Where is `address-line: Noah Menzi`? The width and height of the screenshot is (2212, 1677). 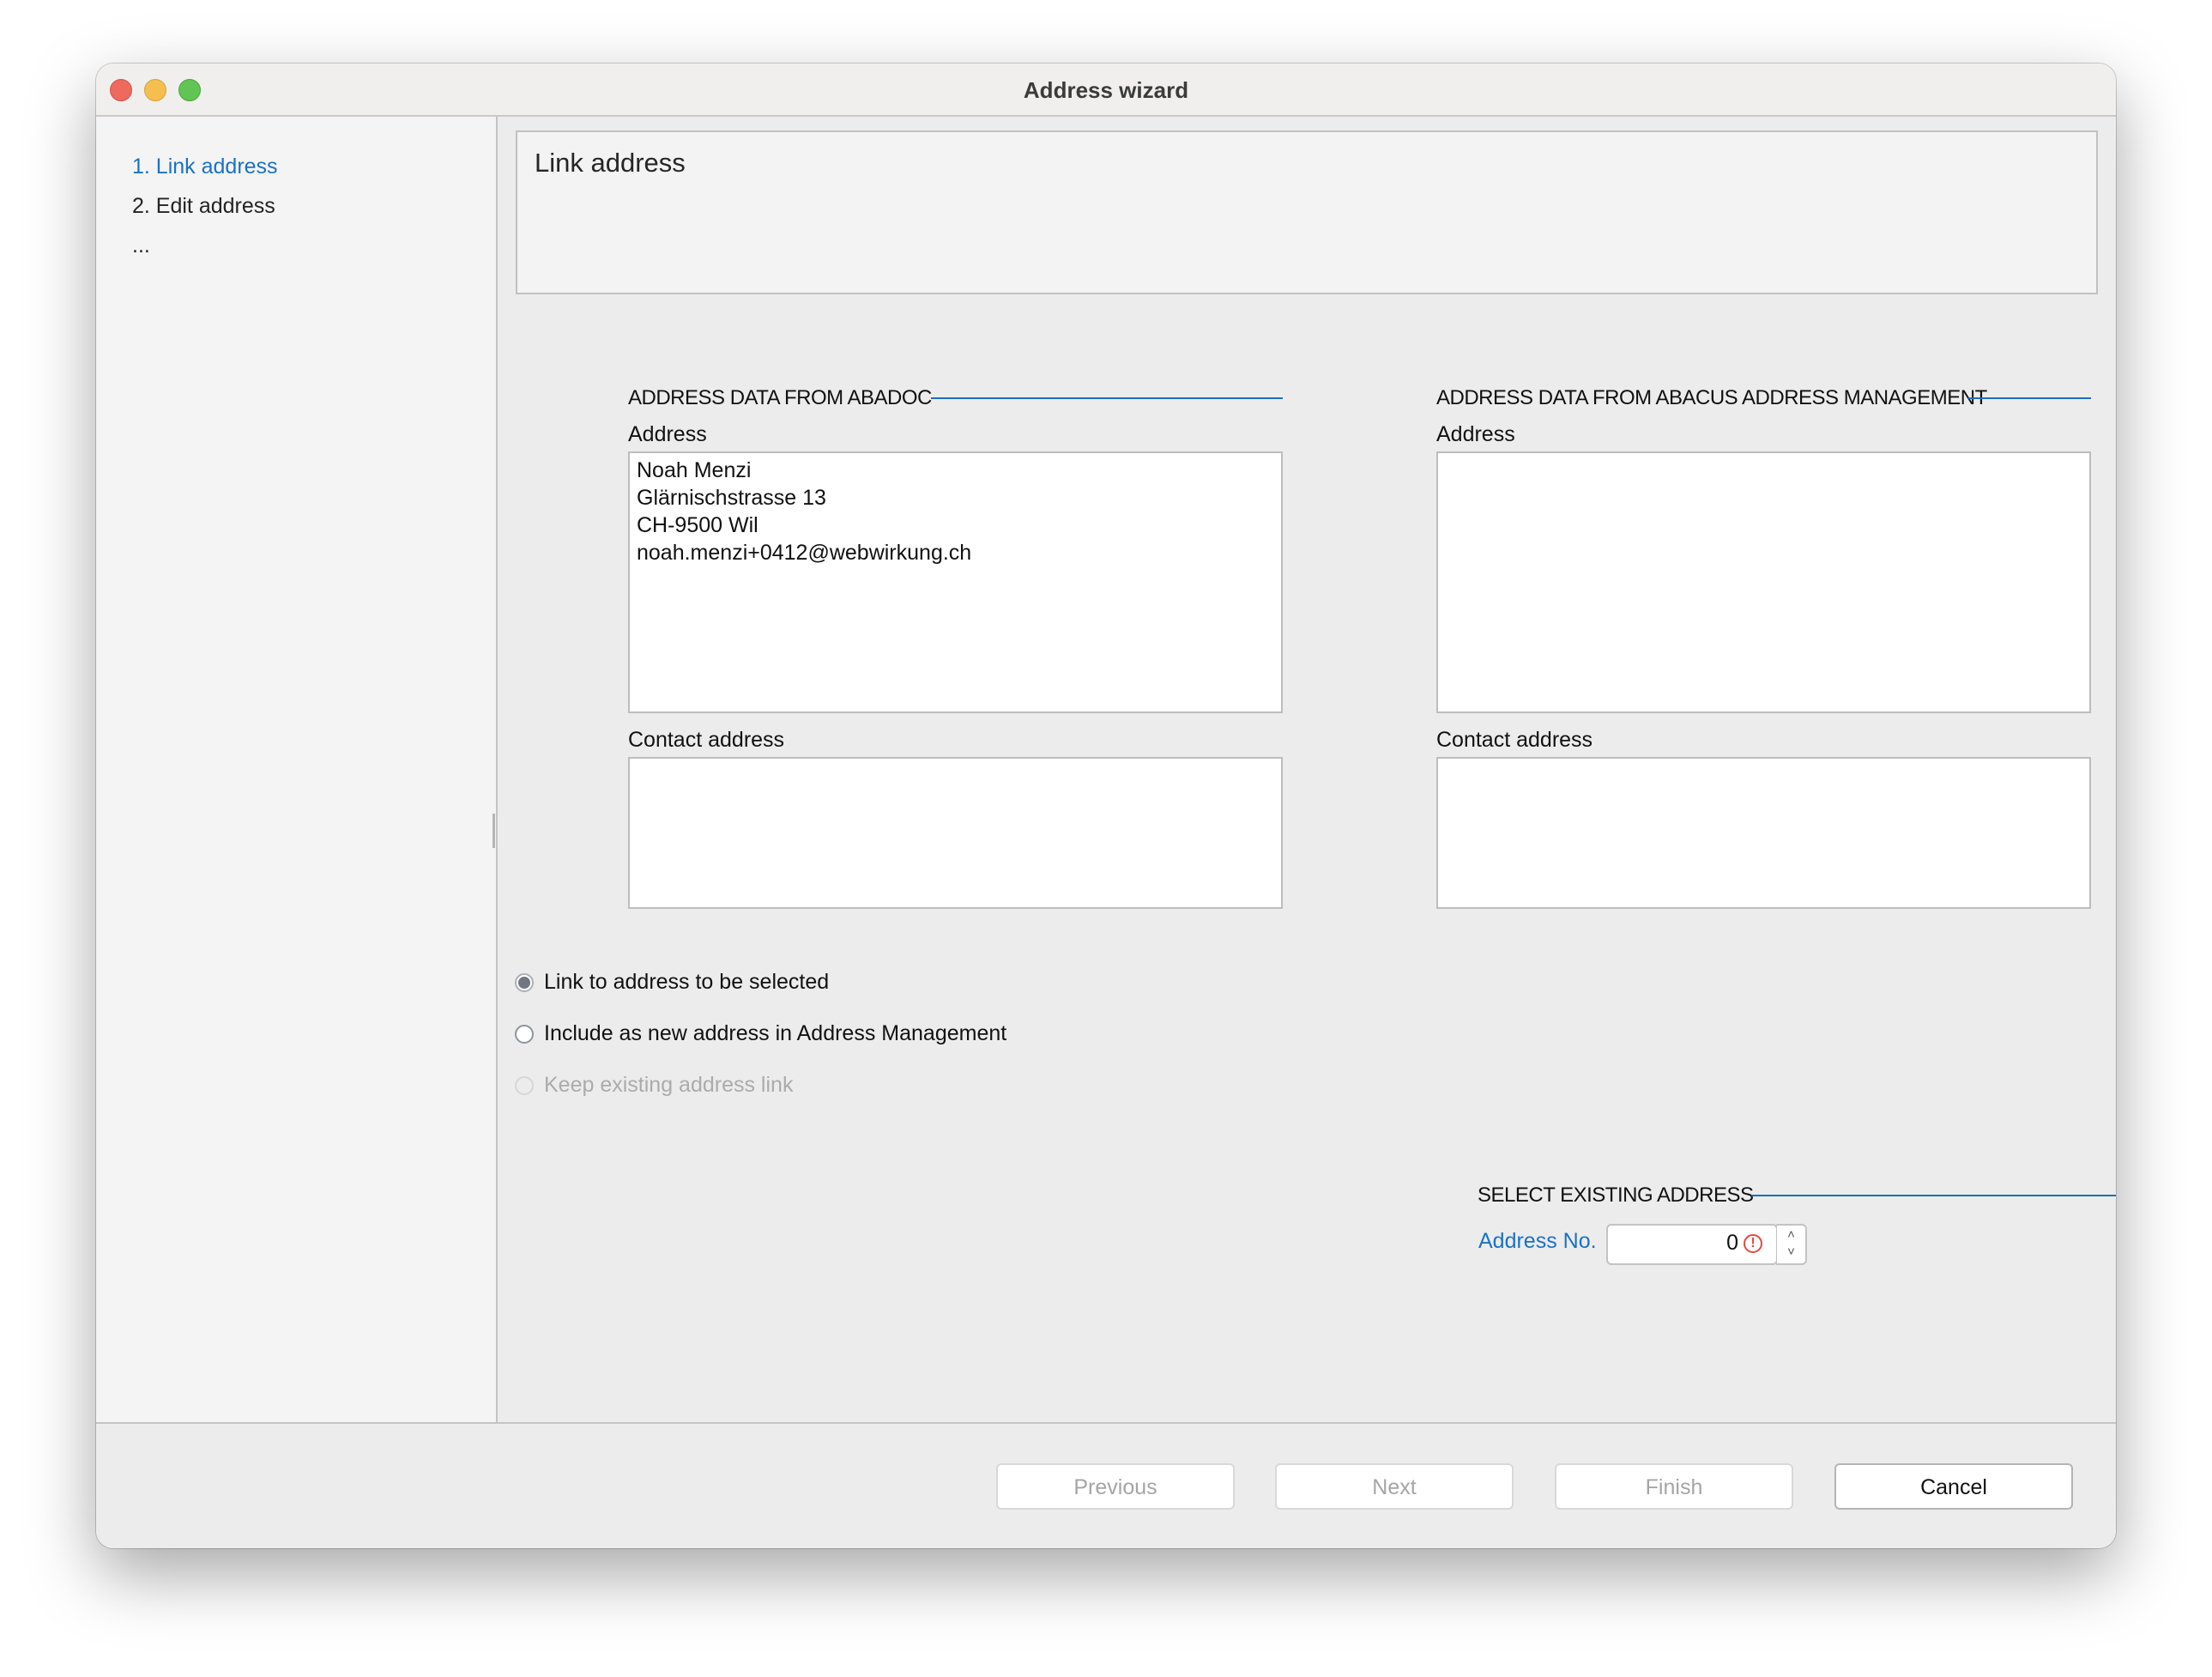
address-line: Noah Menzi is located at coordinates (694, 470).